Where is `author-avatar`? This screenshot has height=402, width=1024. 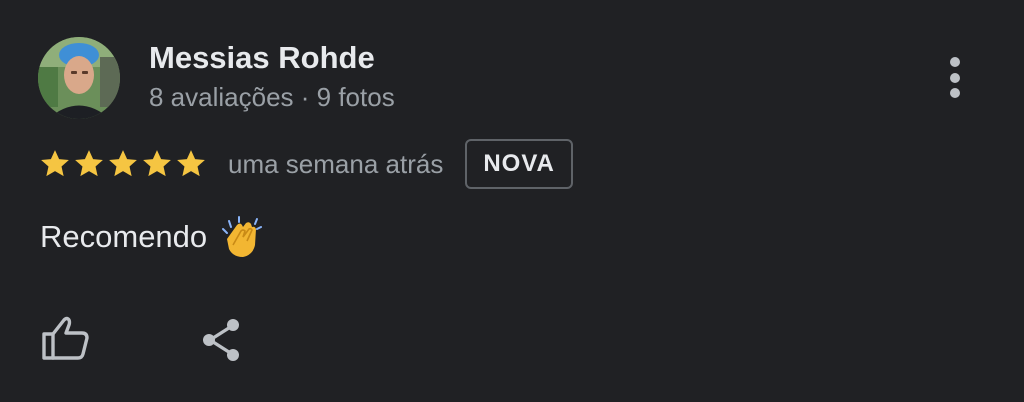
author-avatar is located at coordinates (79, 78).